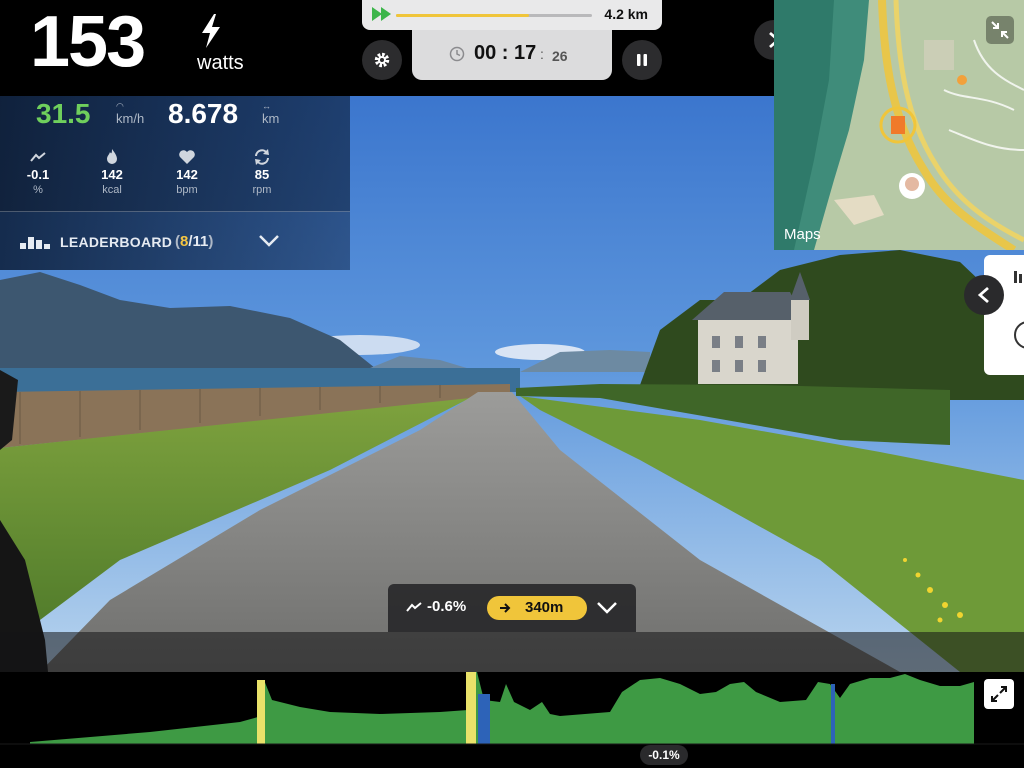 The width and height of the screenshot is (1024, 768). What do you see at coordinates (833, 714) in the screenshot?
I see `segment-marker` at bounding box center [833, 714].